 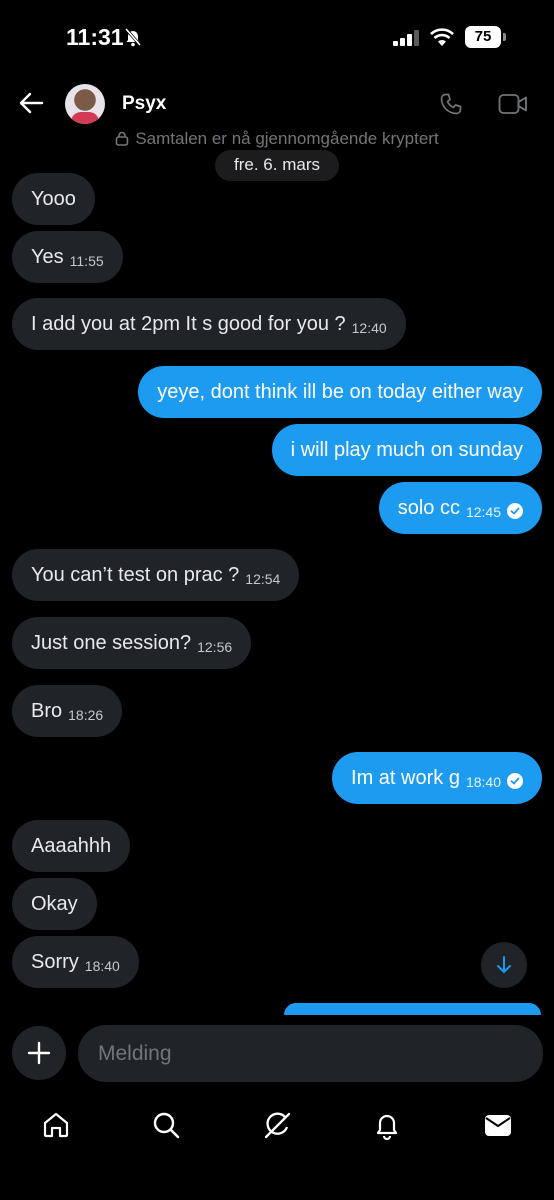 What do you see at coordinates (188, 324) in the screenshot?
I see `message-text: I add you at 2pm It s good for you ?` at bounding box center [188, 324].